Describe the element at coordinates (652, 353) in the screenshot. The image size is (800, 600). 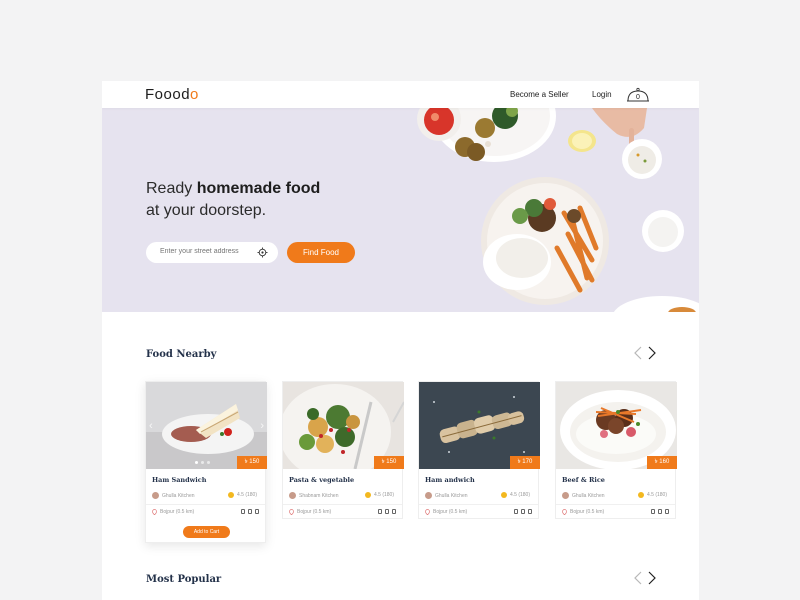
I see `nearby-next-arrow-icon` at that location.